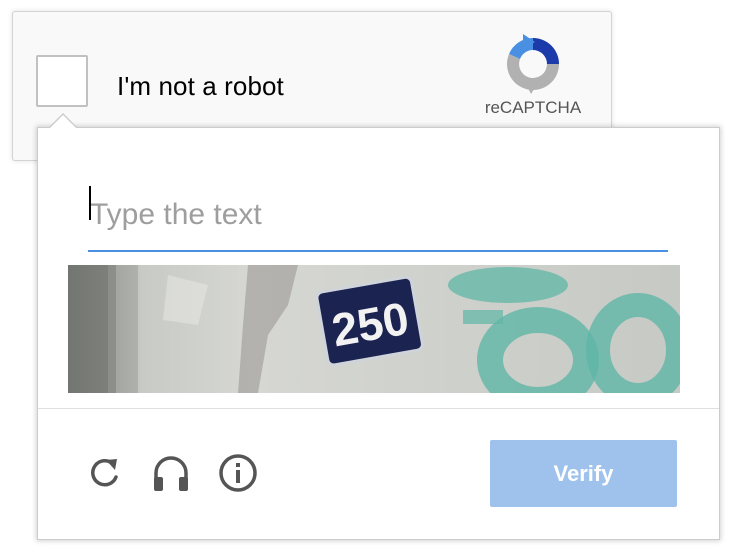 This screenshot has width=732, height=552. I want to click on text-cursor, so click(90, 203).